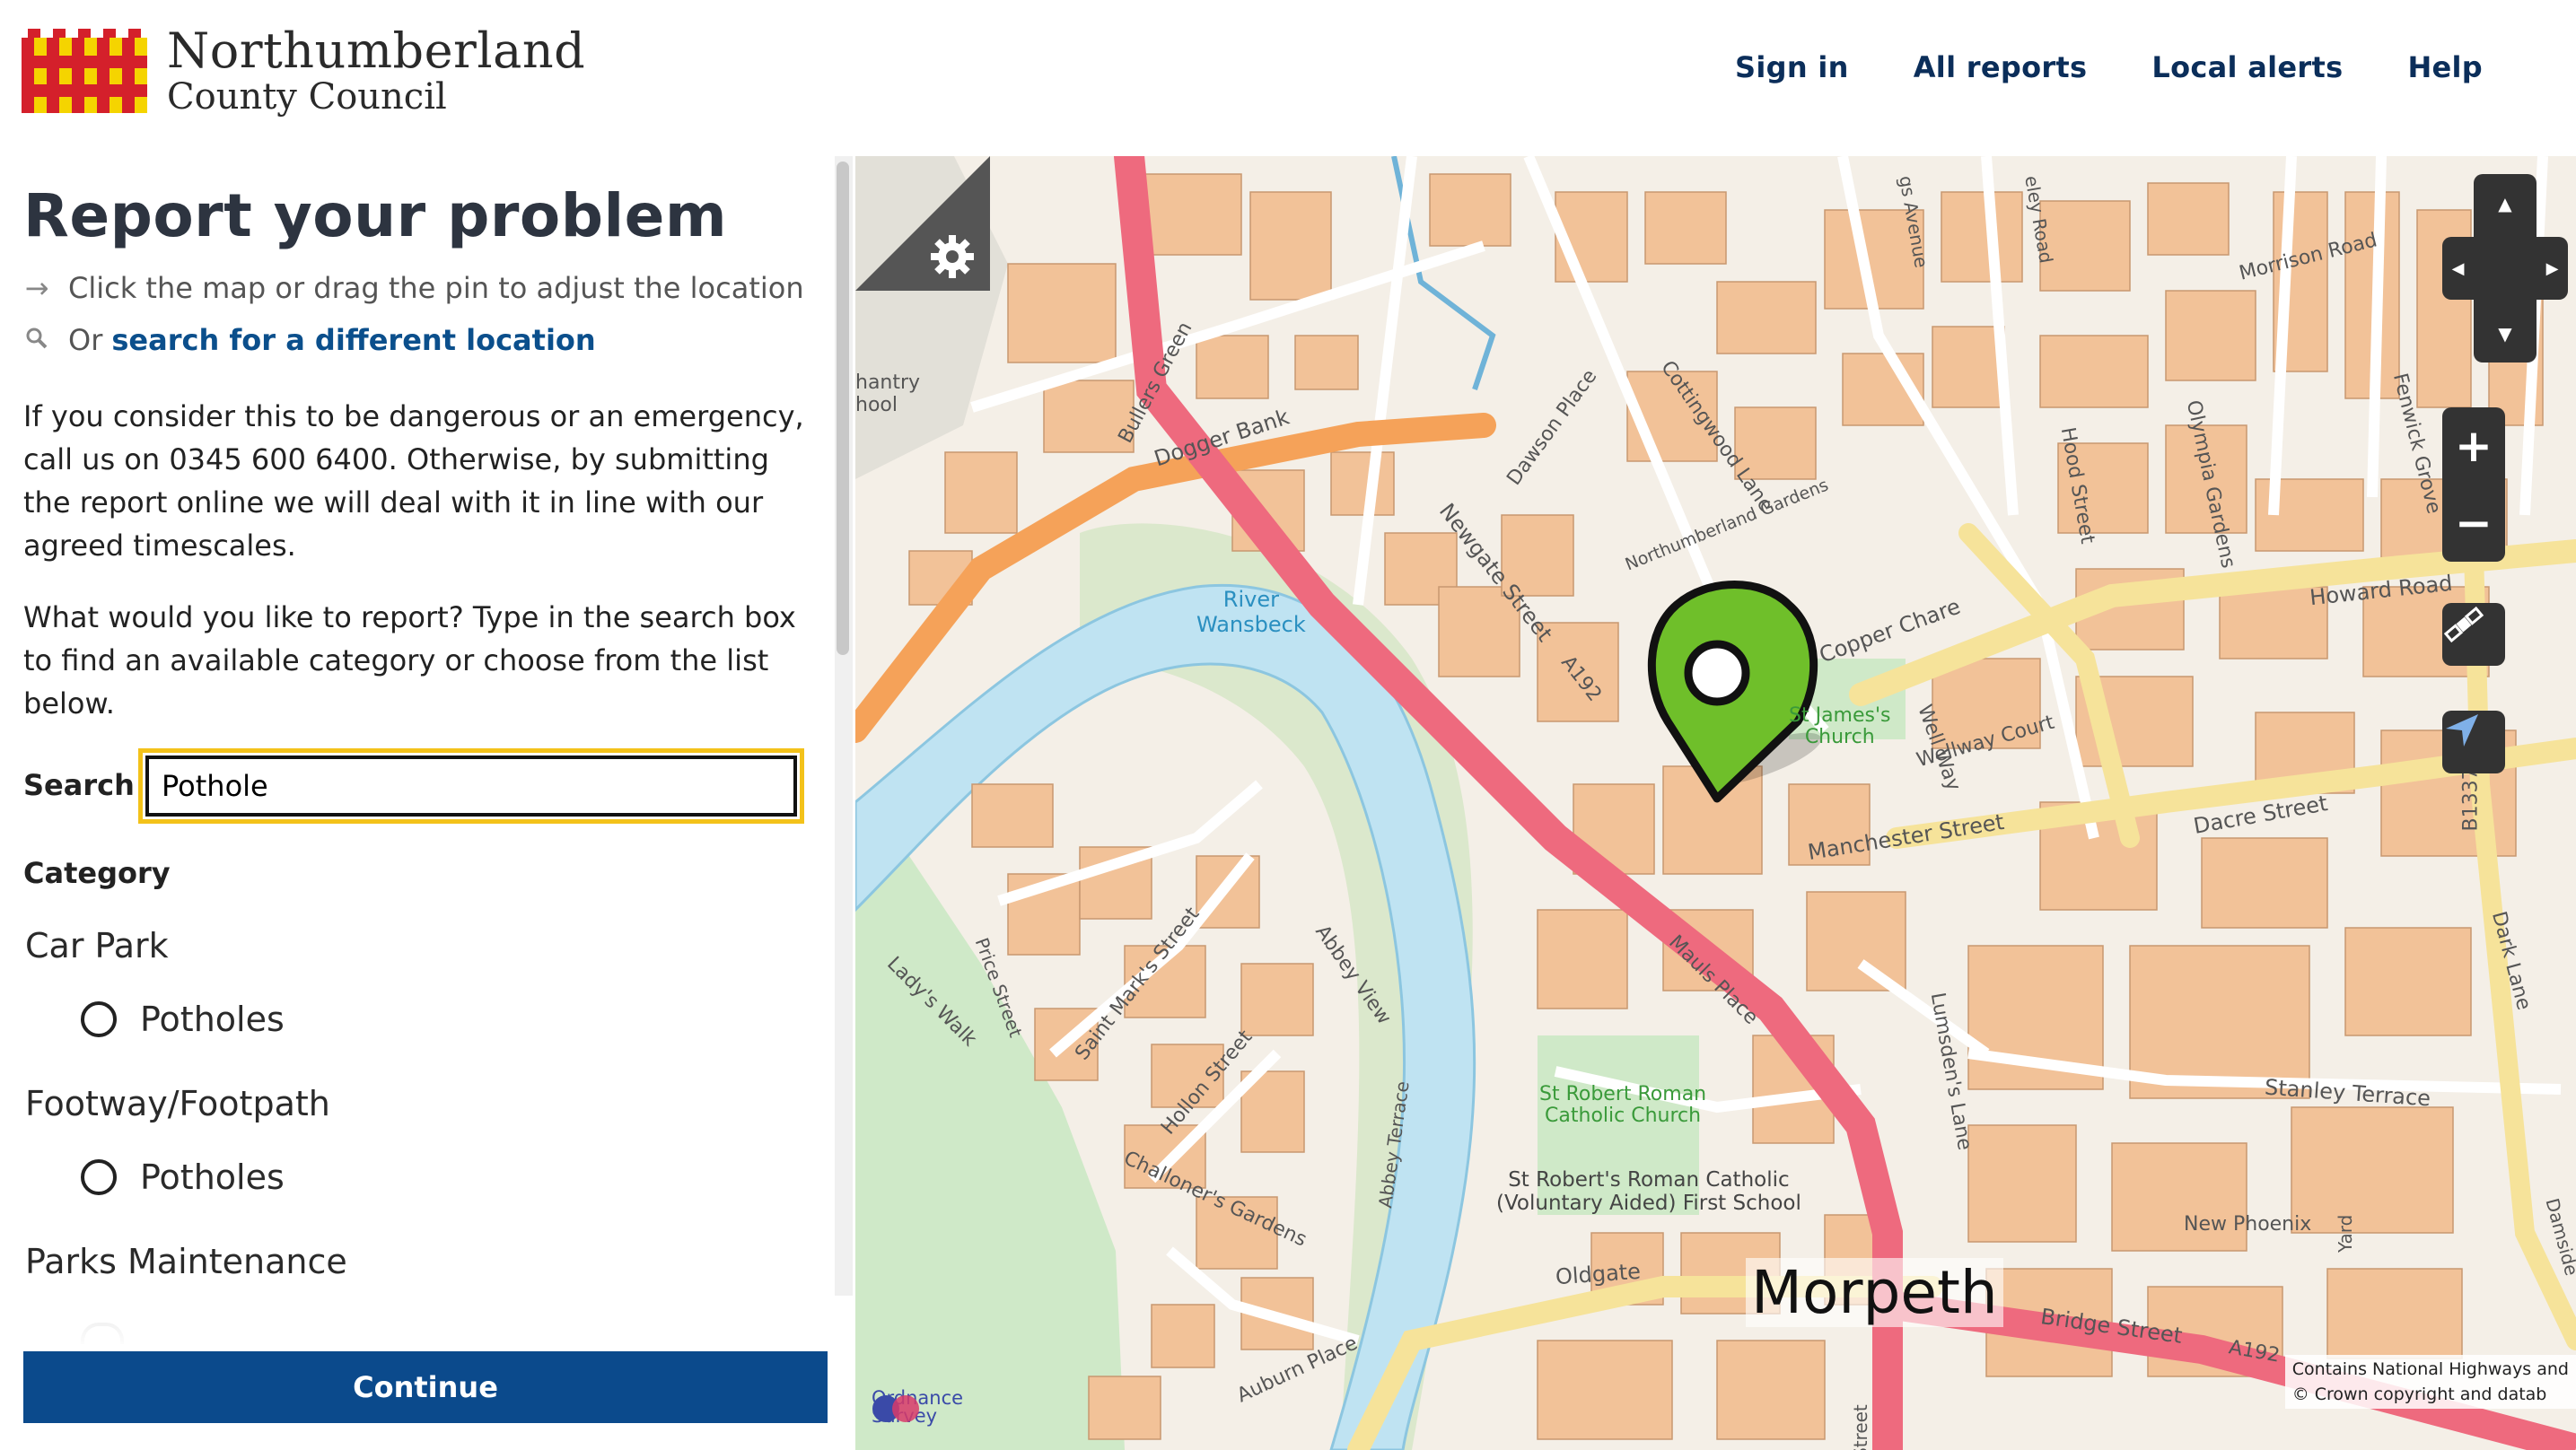 This screenshot has height=1450, width=2576. I want to click on map-label-st-james: St James's Church, so click(1840, 726).